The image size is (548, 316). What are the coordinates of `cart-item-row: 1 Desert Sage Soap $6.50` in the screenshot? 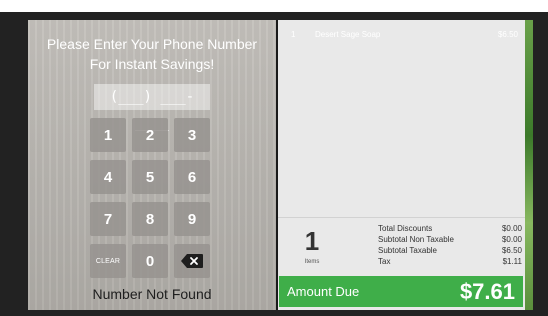 It's located at (398, 34).